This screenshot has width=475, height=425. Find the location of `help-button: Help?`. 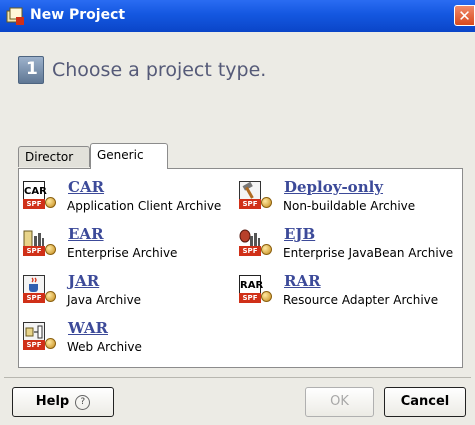

help-button: Help? is located at coordinates (63, 402).